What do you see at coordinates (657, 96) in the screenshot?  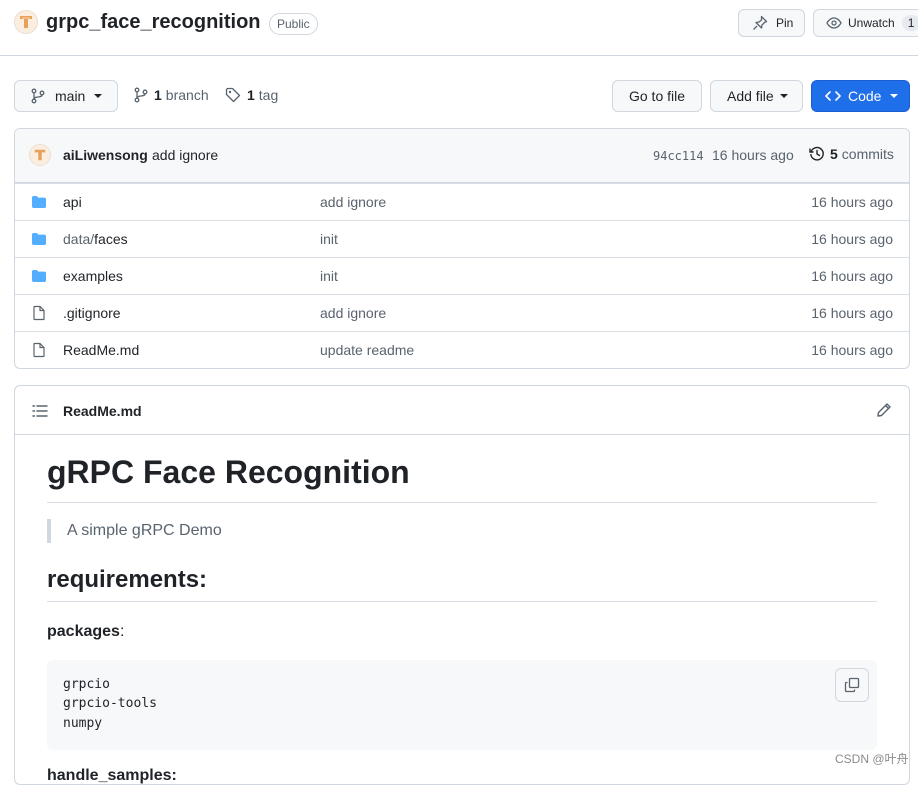 I see `go-to-file-button: Go to file` at bounding box center [657, 96].